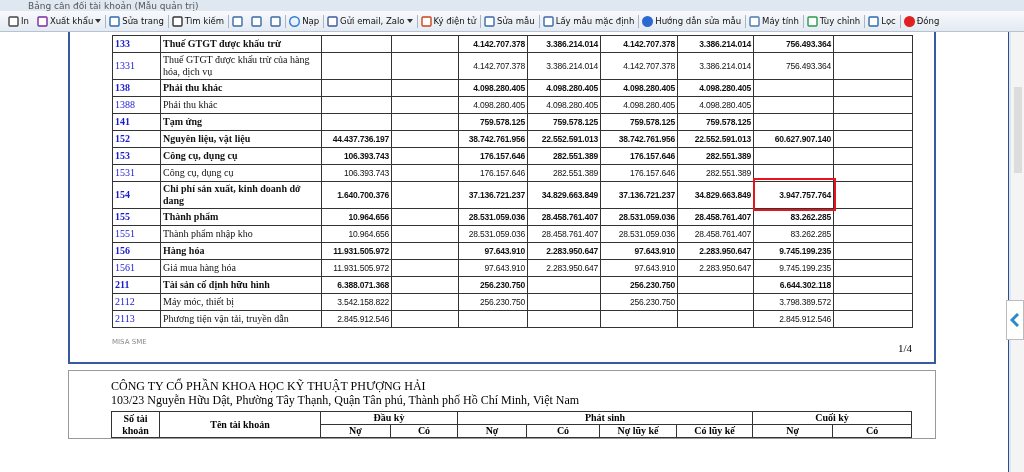  I want to click on company-address: 103/23 Nguyễn Hữu Dật, Phường Tây Thạnh, Quận Tân phú, Thành phố Hồ Chí Minh, Việt Nam, so click(346, 400).